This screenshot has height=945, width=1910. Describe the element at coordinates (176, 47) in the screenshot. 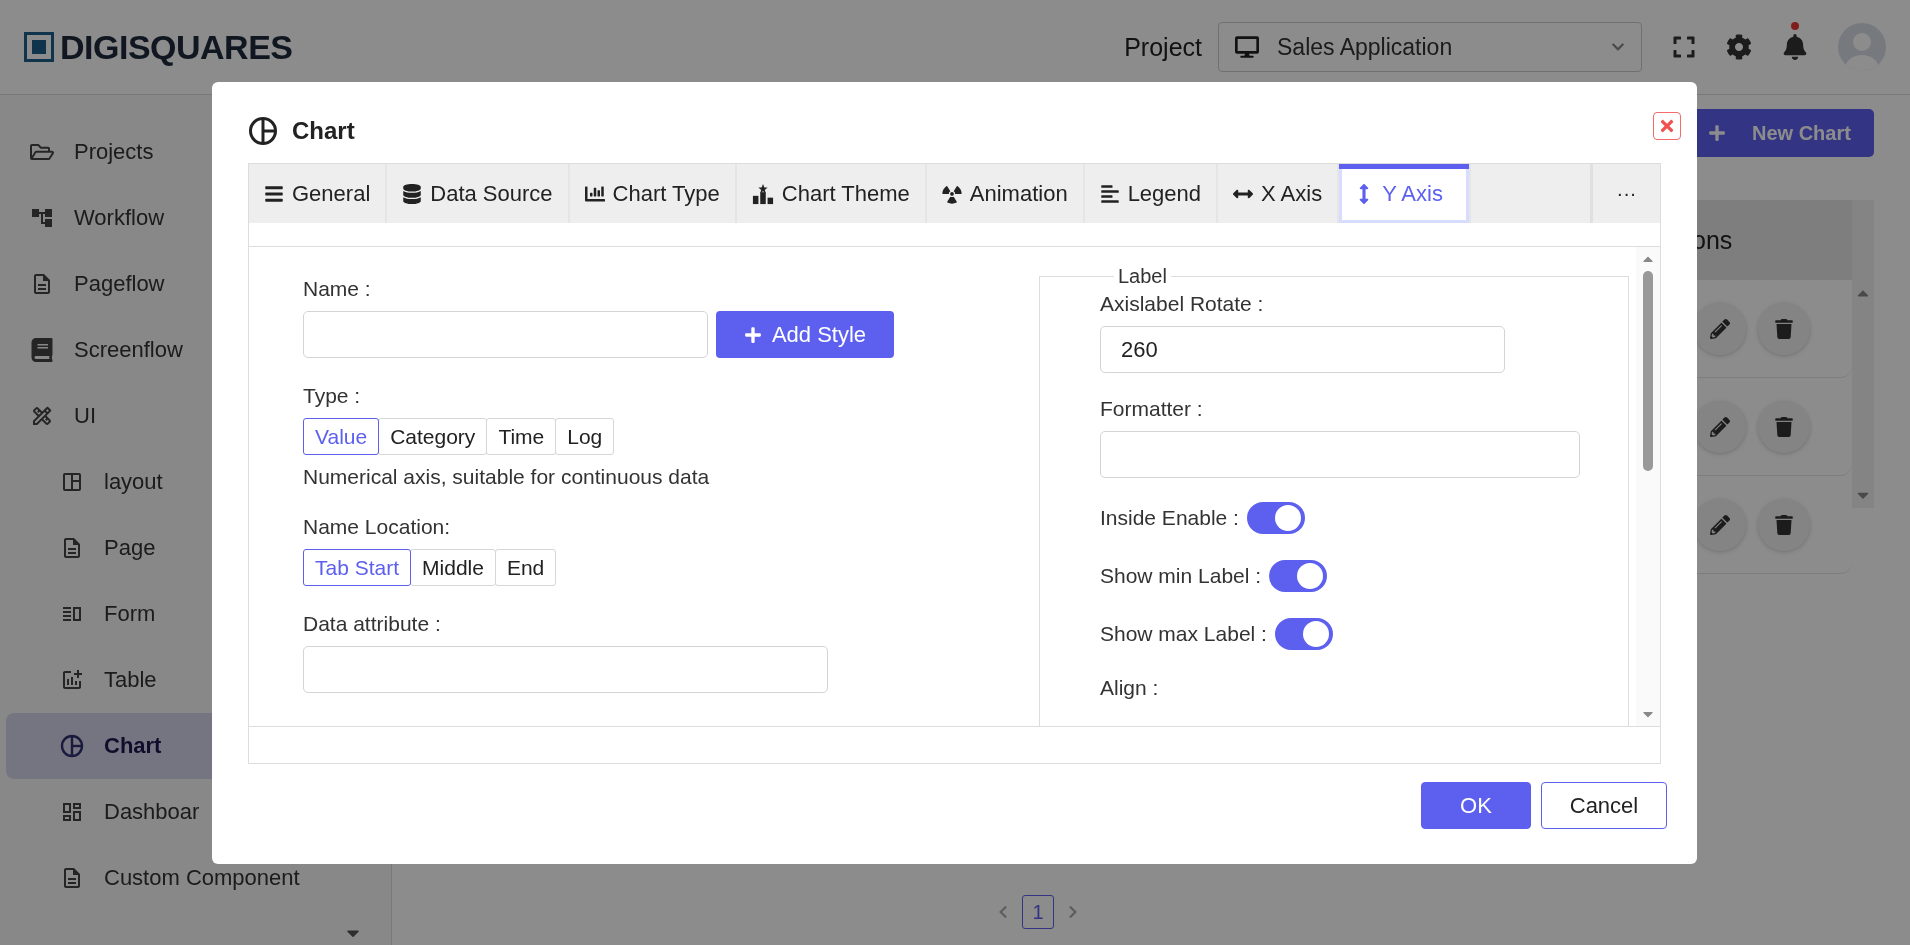

I see `logo-text: DIGISQUARES` at that location.